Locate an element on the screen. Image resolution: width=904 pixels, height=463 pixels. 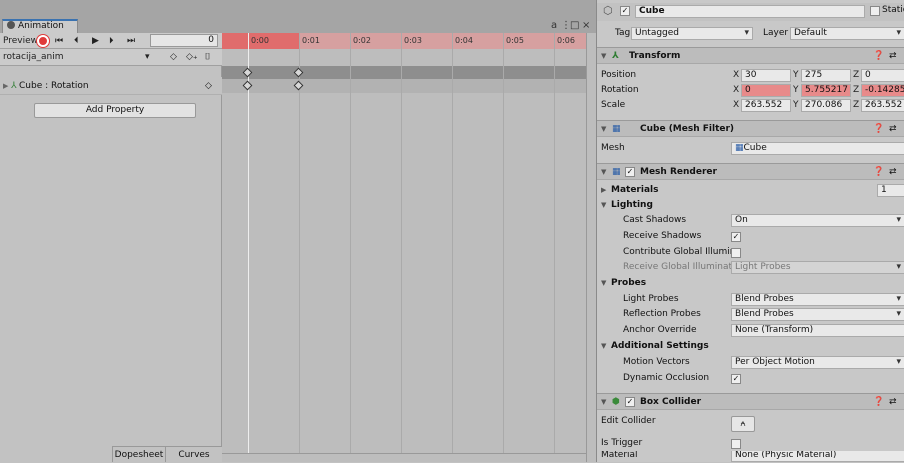
frame-field: 0 is located at coordinates (184, 40).